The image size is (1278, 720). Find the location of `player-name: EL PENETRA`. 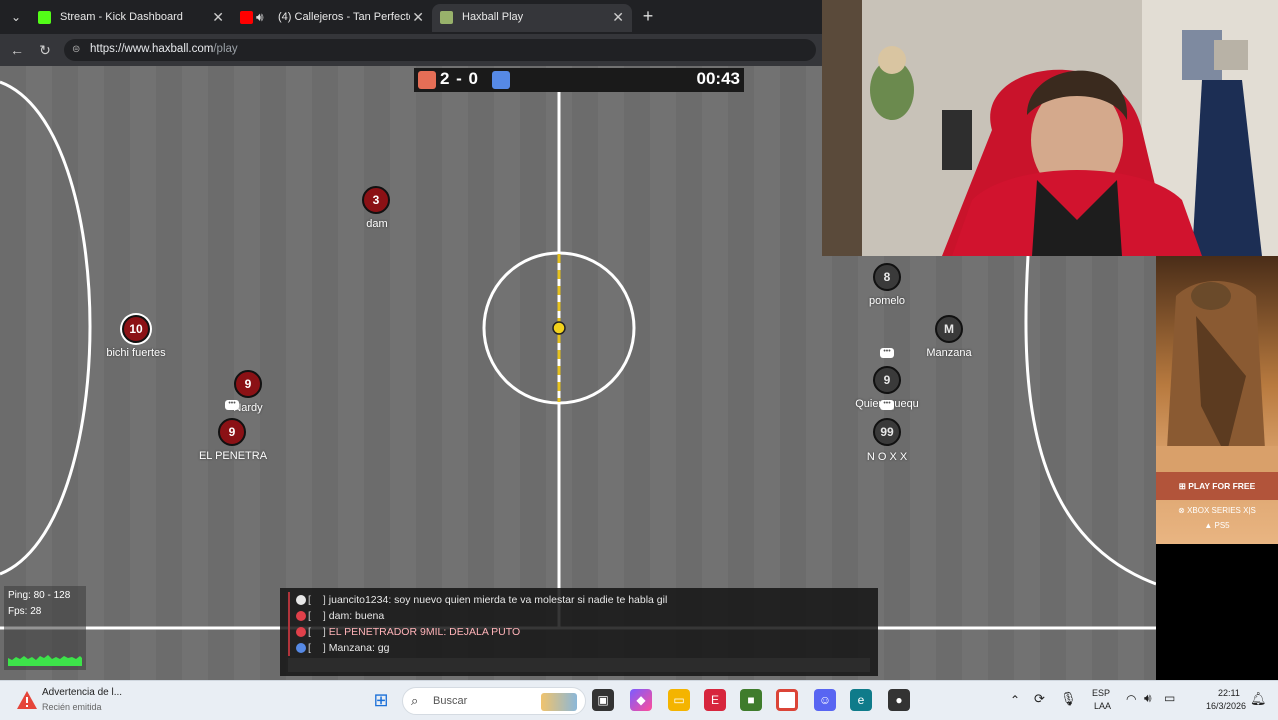

player-name: EL PENETRA is located at coordinates (233, 456).